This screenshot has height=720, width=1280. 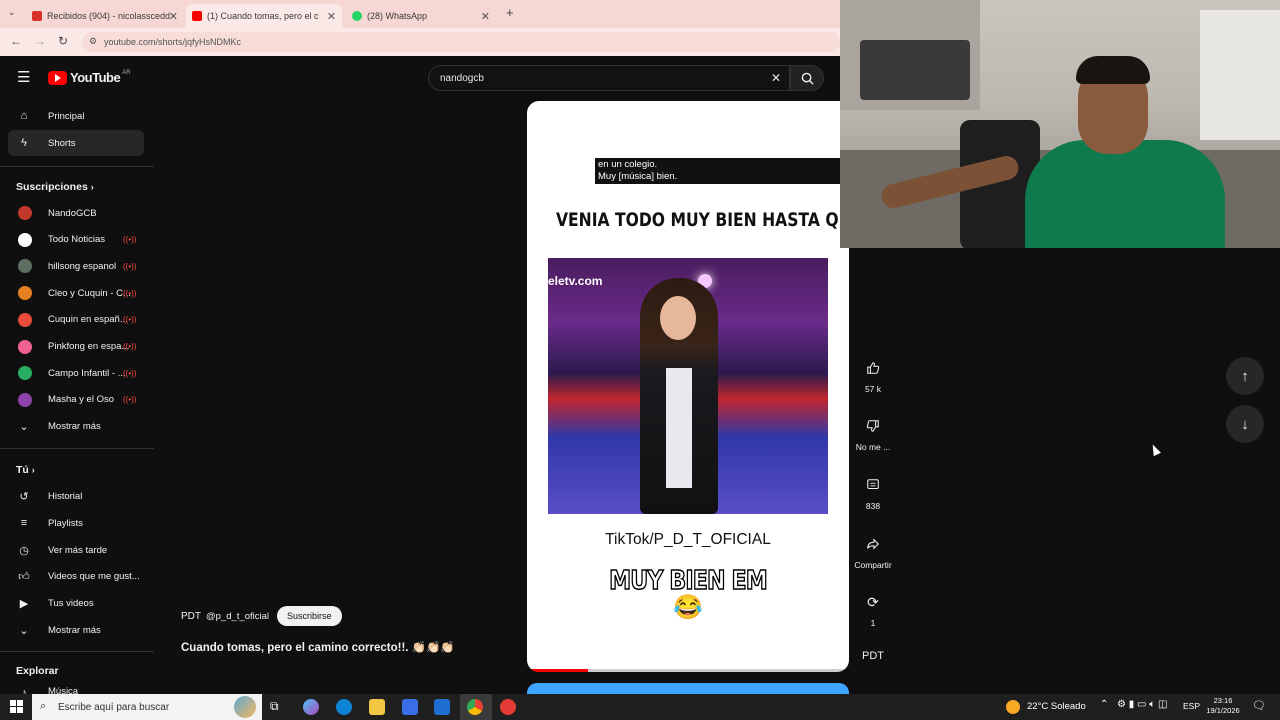 I want to click on weather-text: 22°C Soleado, so click(x=1056, y=706).